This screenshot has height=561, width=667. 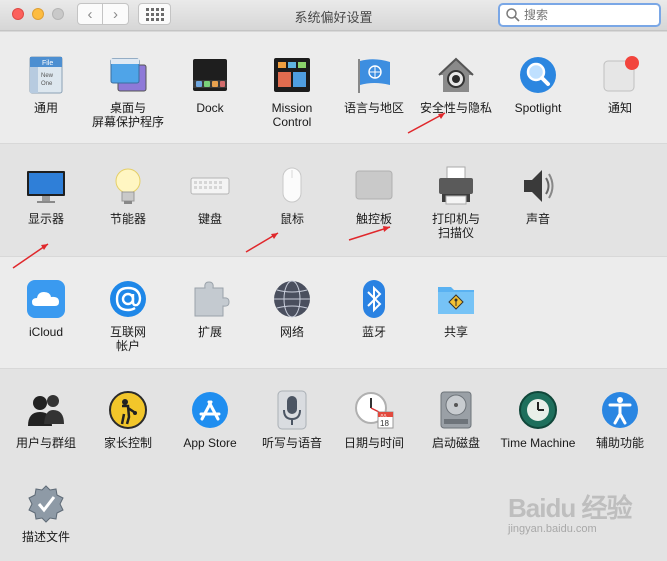 I want to click on pref-language-region: 语言与地区, so click(x=374, y=85).